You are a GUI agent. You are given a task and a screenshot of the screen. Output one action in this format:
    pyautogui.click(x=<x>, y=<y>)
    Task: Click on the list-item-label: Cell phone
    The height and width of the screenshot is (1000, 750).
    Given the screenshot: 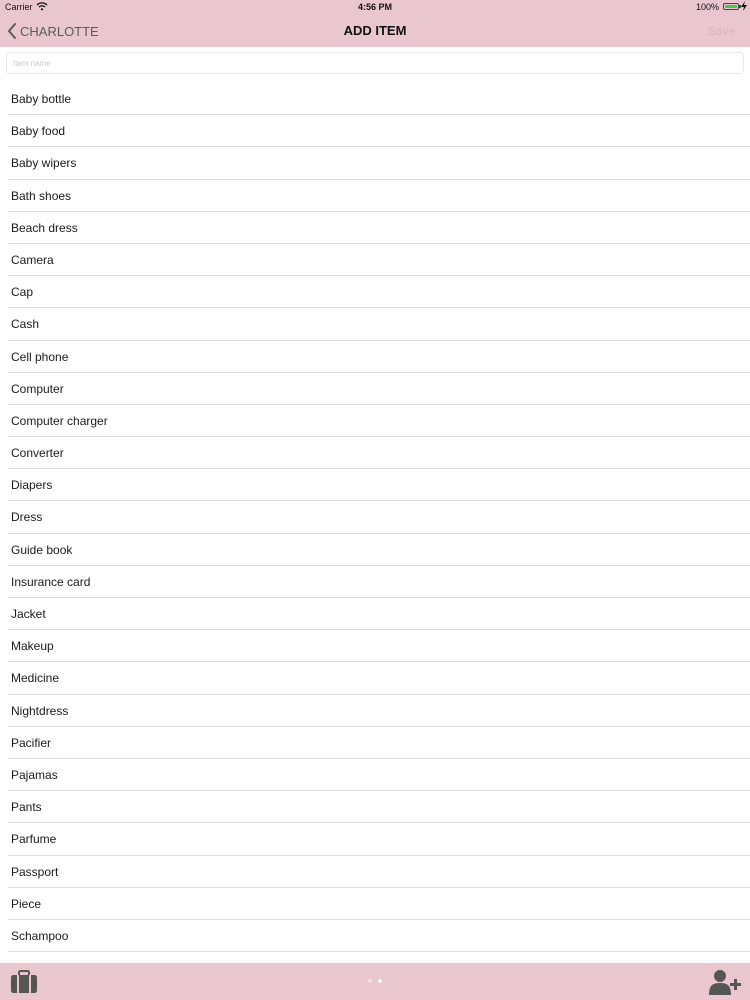 What is the action you would take?
    pyautogui.click(x=40, y=356)
    